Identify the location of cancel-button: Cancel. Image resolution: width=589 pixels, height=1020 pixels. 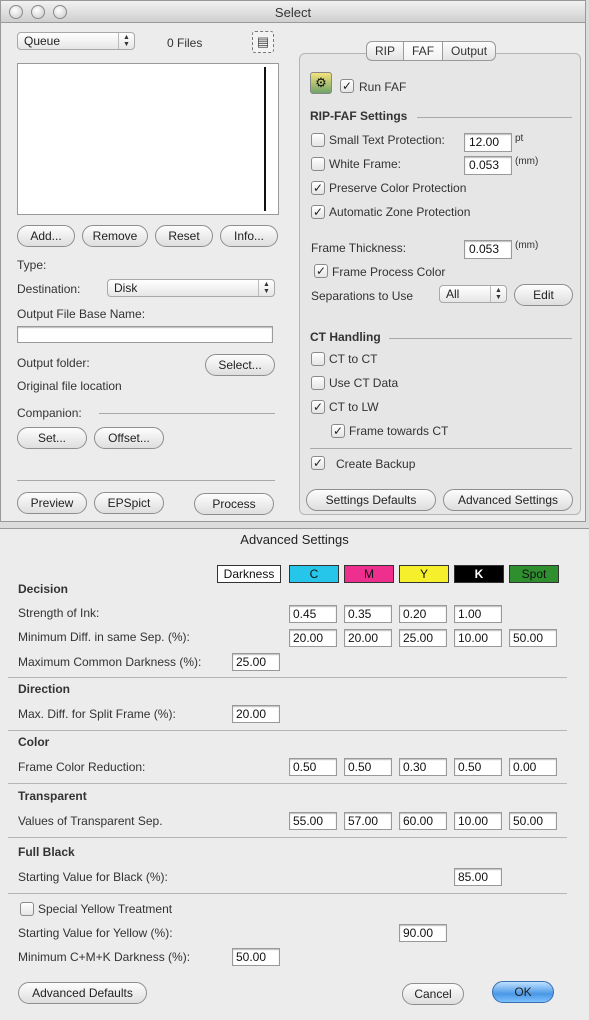
(433, 994).